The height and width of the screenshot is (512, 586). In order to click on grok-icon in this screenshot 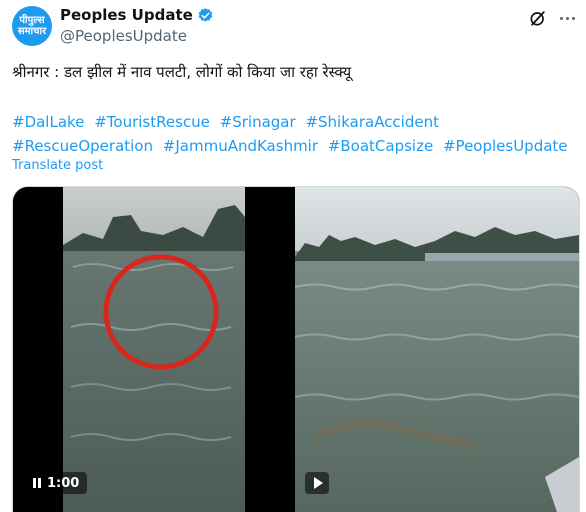, I will do `click(538, 18)`.